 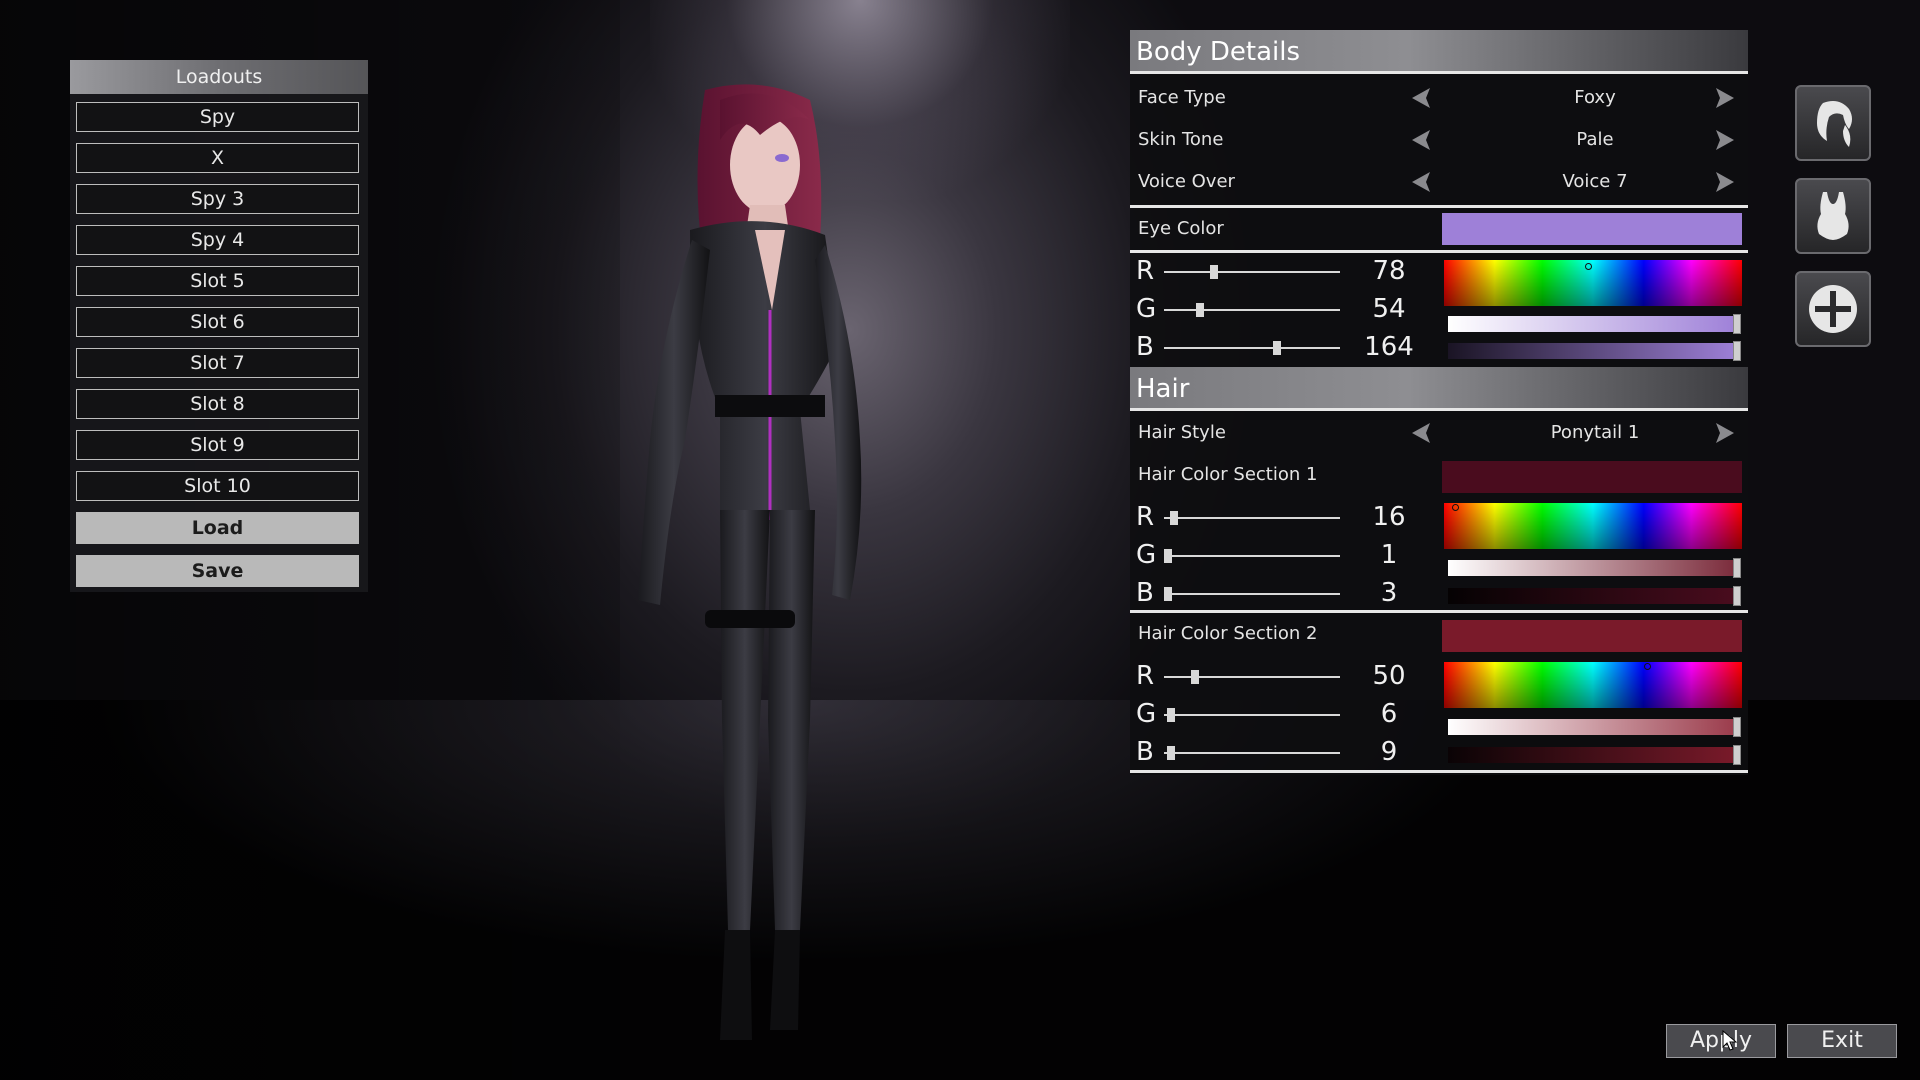 What do you see at coordinates (217, 445) in the screenshot?
I see `loadout-slot-9: Slot 9` at bounding box center [217, 445].